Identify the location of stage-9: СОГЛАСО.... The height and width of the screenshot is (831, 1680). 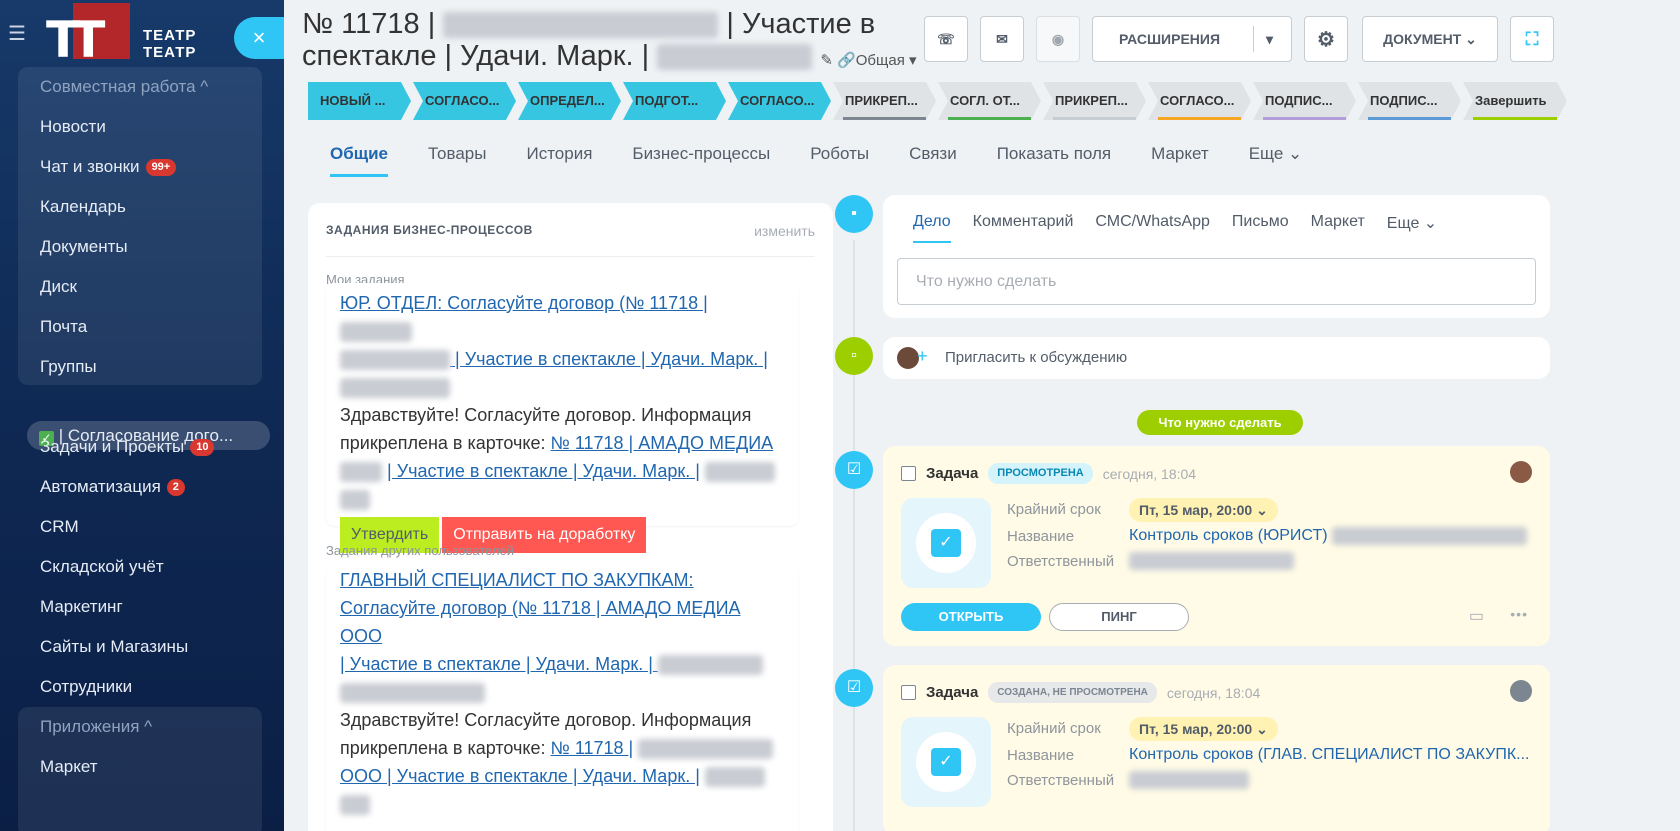
(1199, 101).